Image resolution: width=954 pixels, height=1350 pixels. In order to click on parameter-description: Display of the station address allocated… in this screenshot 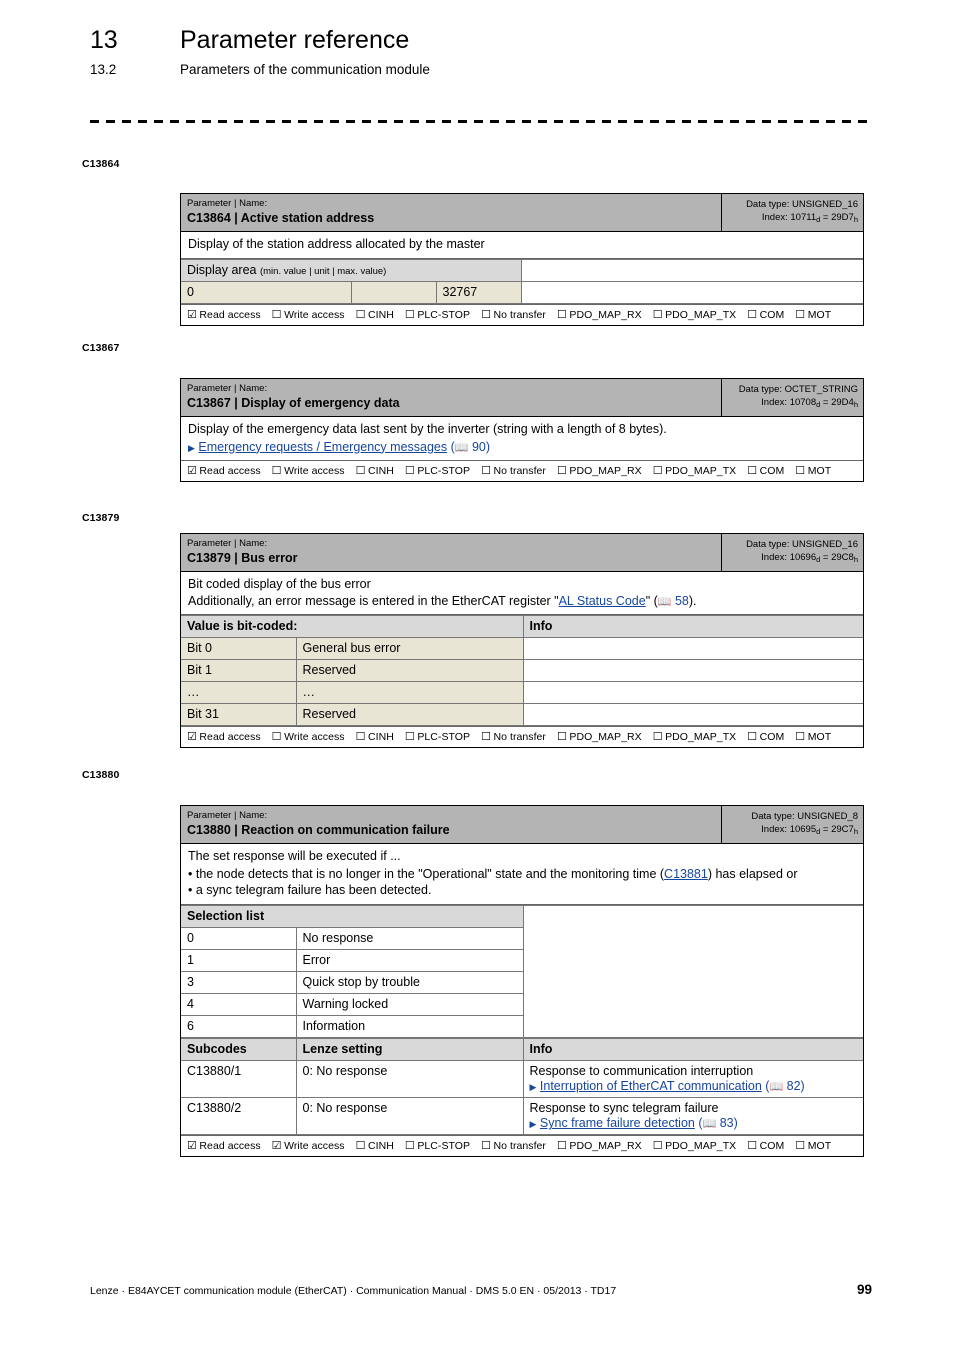, I will do `click(522, 245)`.